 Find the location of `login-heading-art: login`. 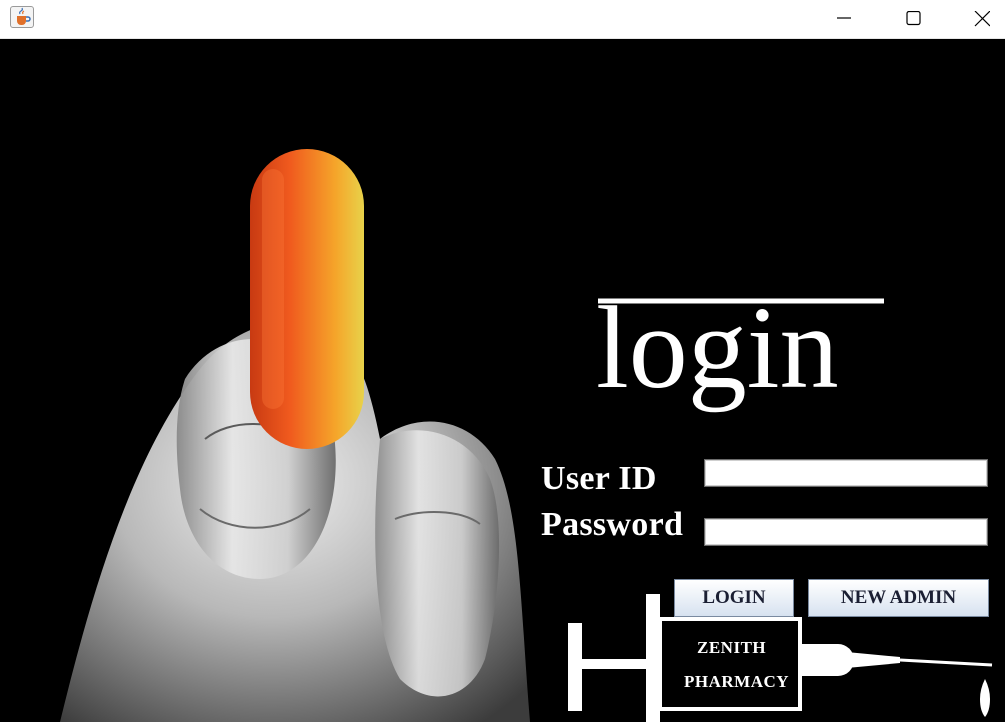

login-heading-art: login is located at coordinates (740, 347).